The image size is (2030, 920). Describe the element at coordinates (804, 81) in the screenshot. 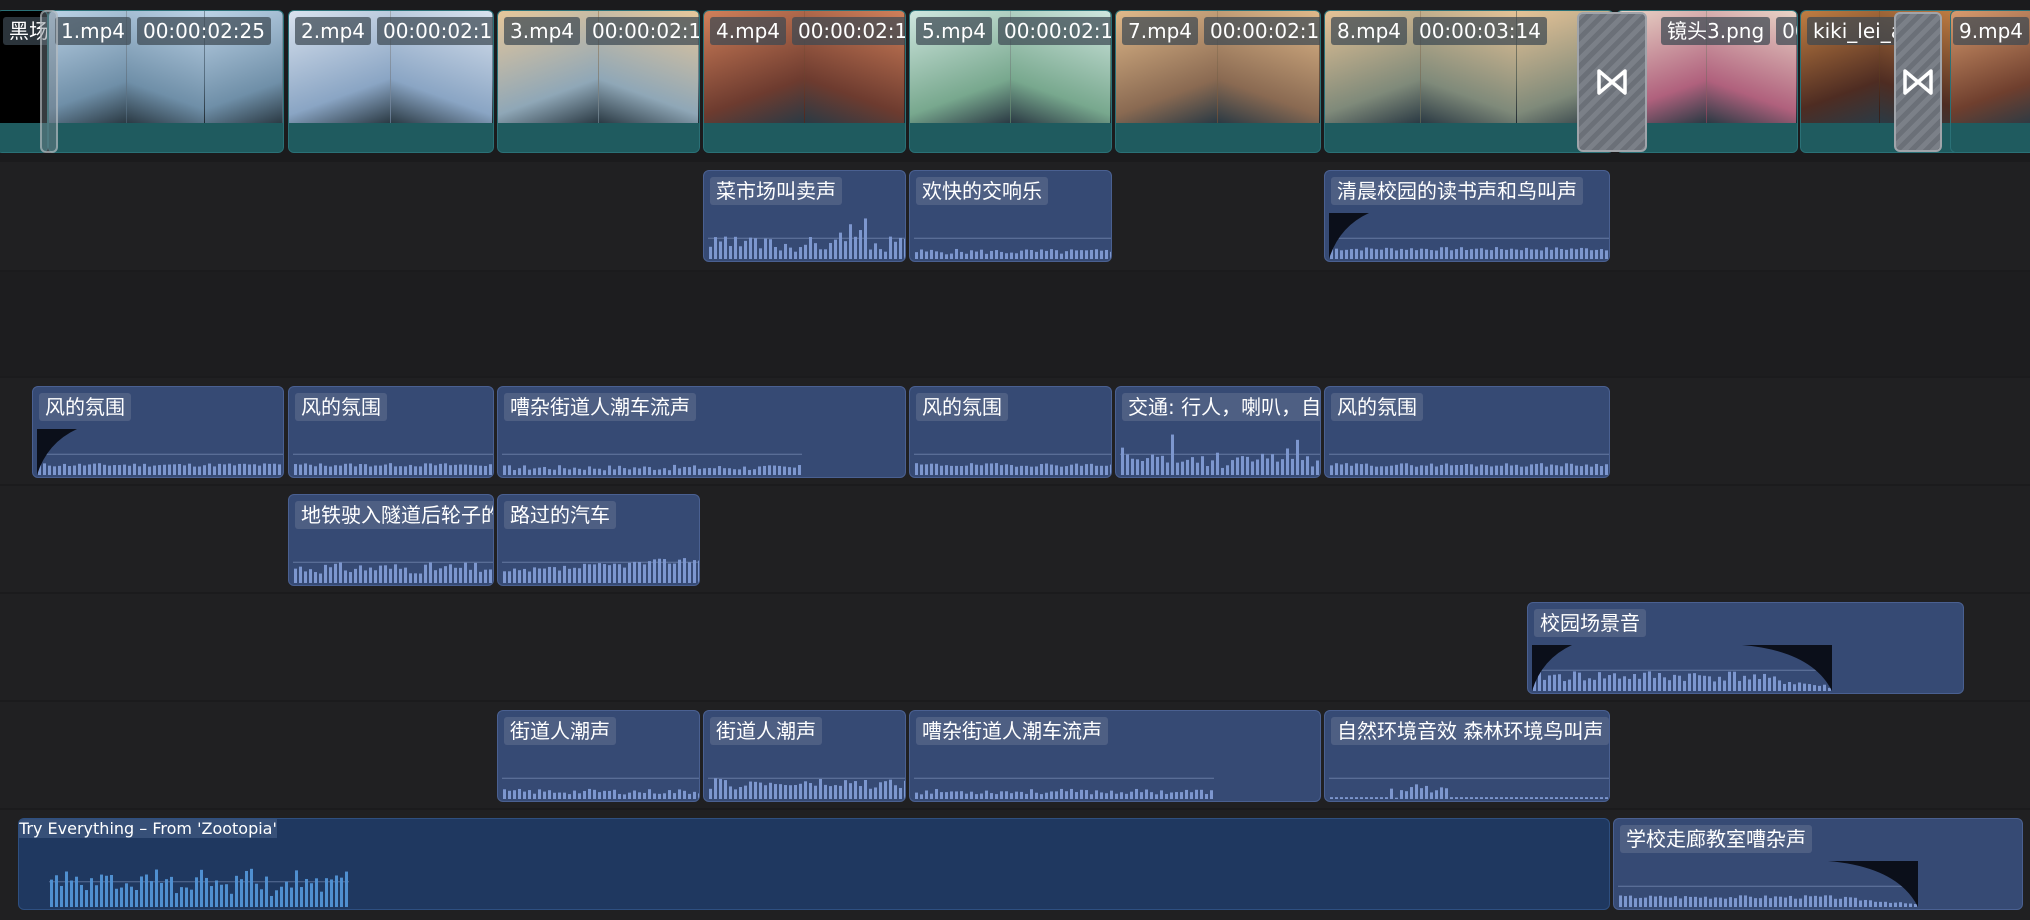

I see `video-clip: 4.mp400:00:02:14` at that location.